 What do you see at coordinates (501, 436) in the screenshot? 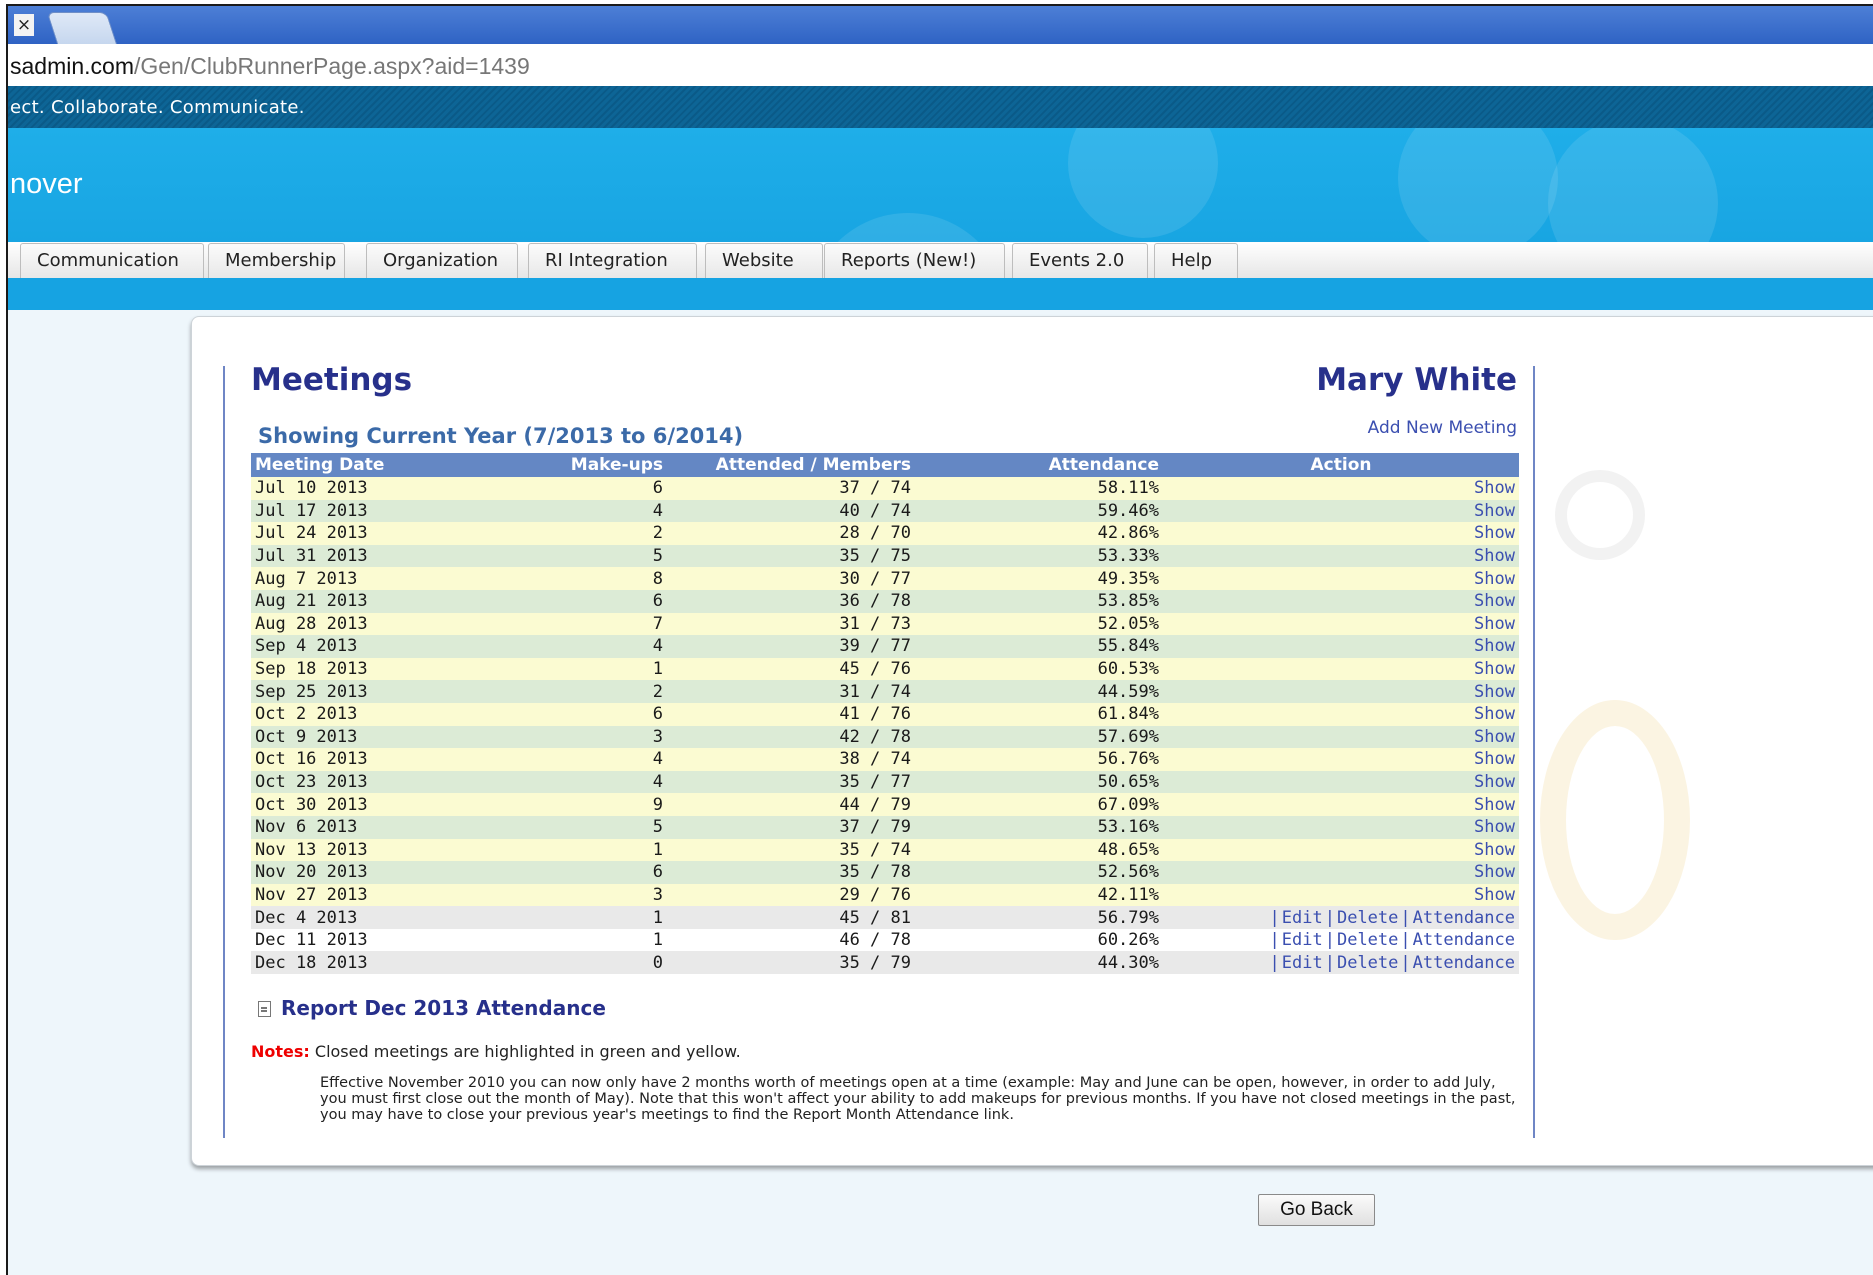
I see `showing-range: Showing Current Year (7/2013 to 6/2014)` at bounding box center [501, 436].